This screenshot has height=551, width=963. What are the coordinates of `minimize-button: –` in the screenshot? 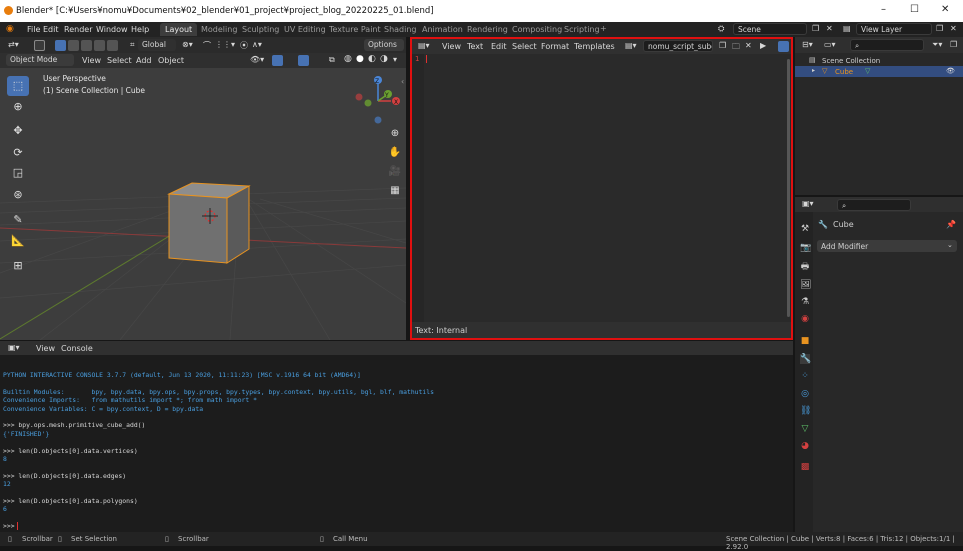 It's located at (883, 9).